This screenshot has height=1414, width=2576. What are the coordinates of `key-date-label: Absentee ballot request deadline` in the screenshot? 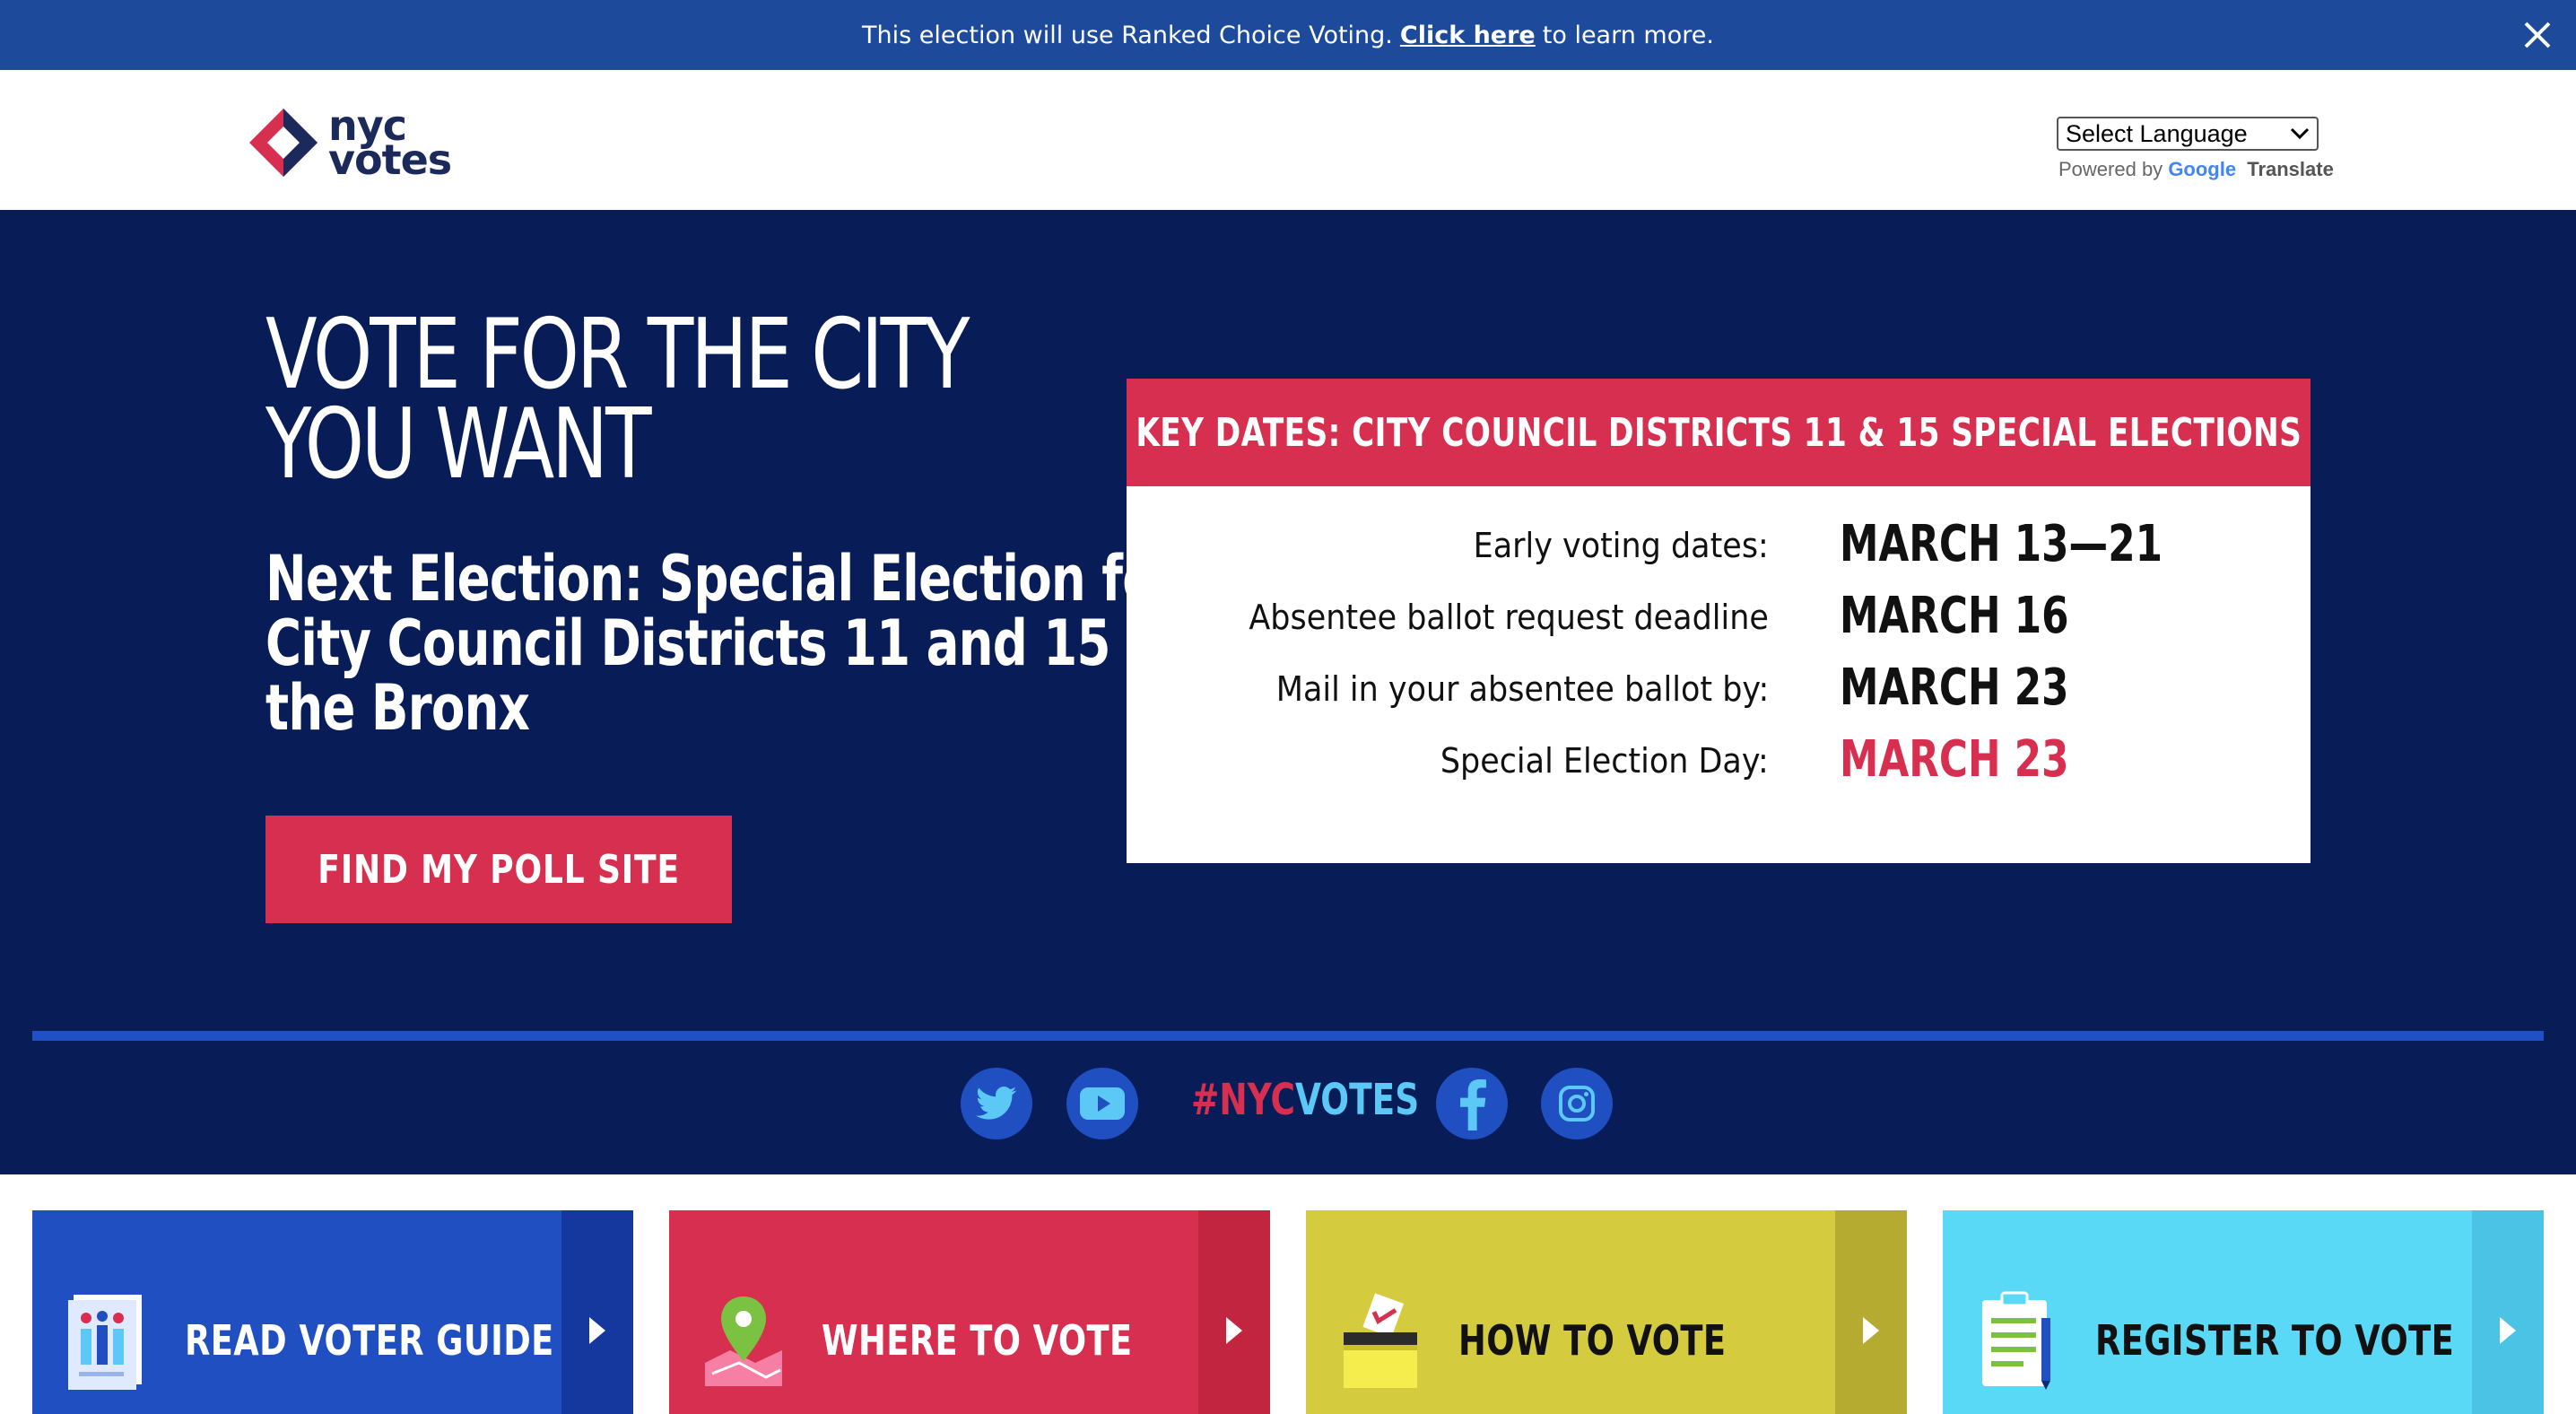 It's located at (1509, 618).